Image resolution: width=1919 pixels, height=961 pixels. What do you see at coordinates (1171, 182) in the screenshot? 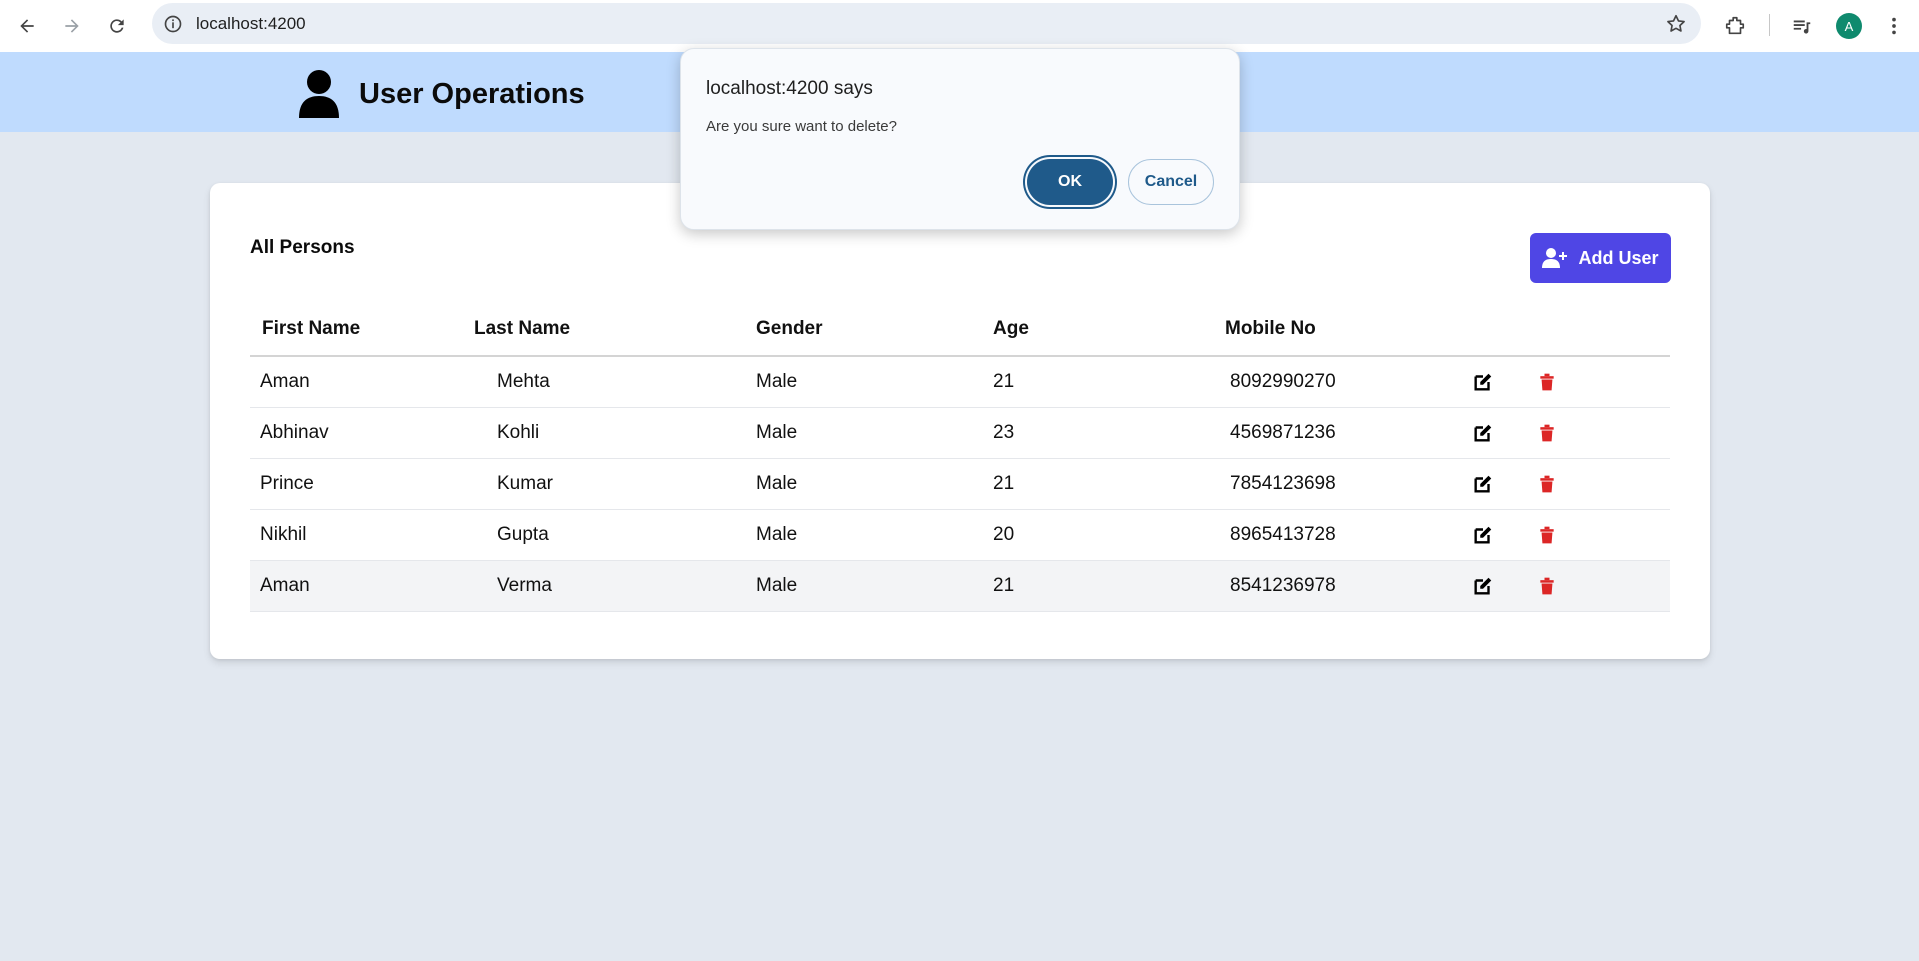
I see `cancel-button: Cancel` at bounding box center [1171, 182].